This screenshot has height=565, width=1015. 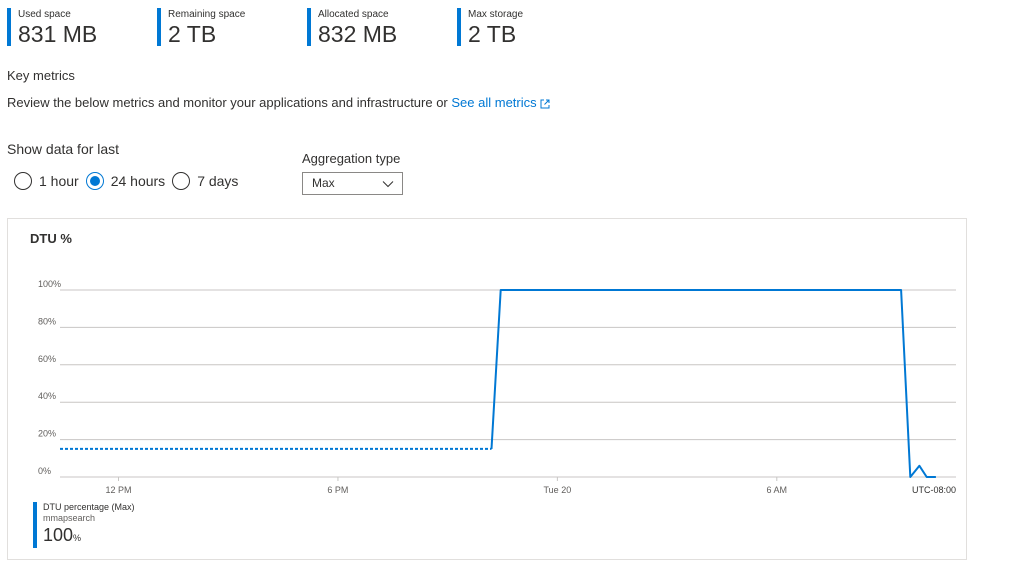 What do you see at coordinates (77, 538) in the screenshot?
I see `legend-unit: %` at bounding box center [77, 538].